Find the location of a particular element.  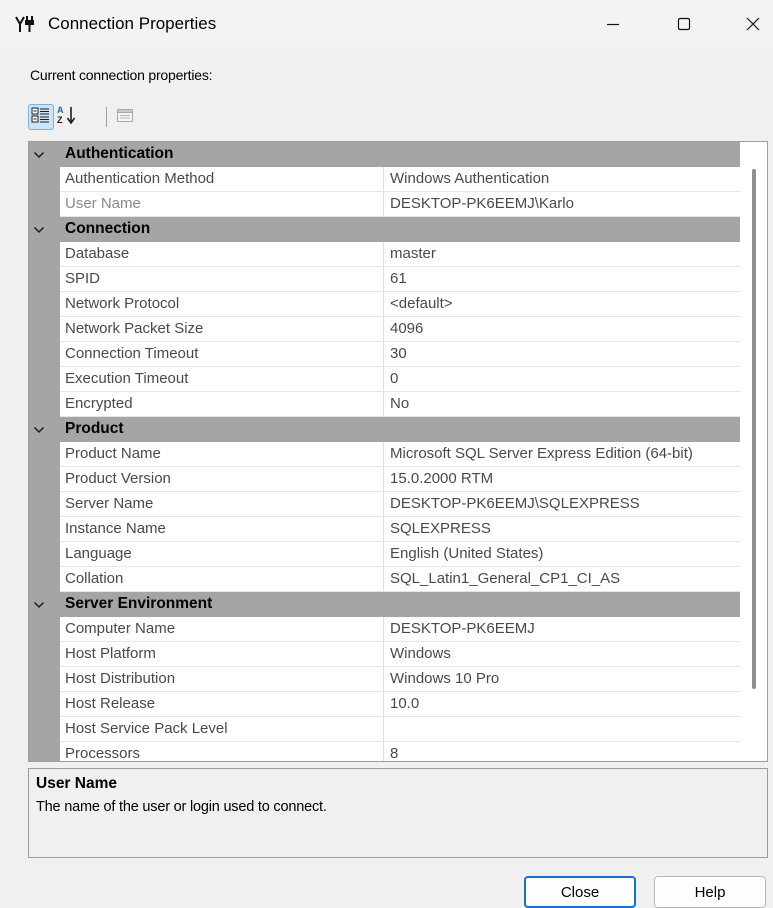

property-value: SQL_Latin1_General_CP1_CI_AS is located at coordinates (562, 579).